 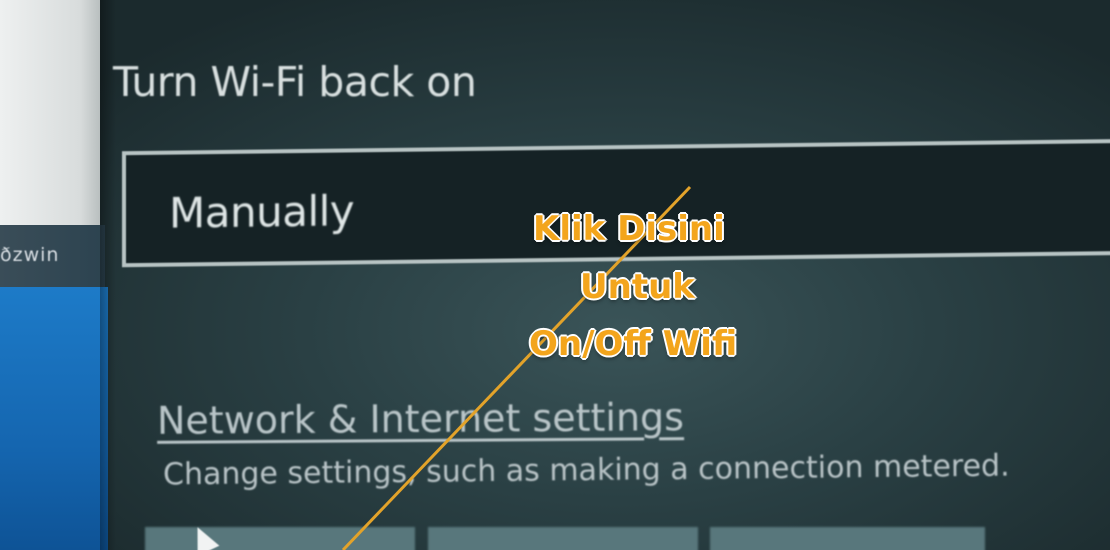 What do you see at coordinates (633, 344) in the screenshot?
I see `annotation-text-line-3: On/Off Wifi` at bounding box center [633, 344].